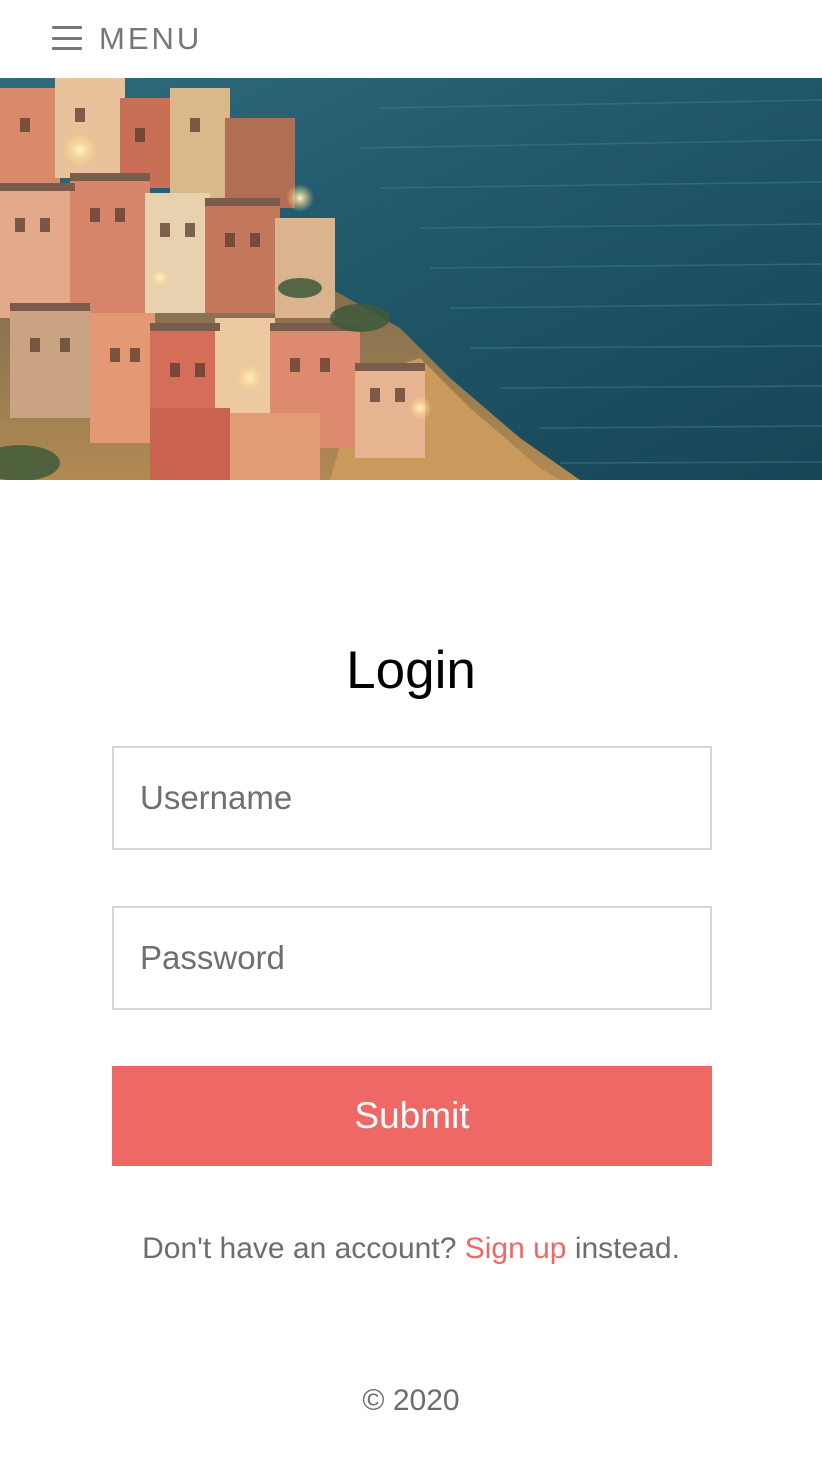 Image resolution: width=822 pixels, height=1466 pixels. What do you see at coordinates (627, 1248) in the screenshot?
I see `signup-suffix: instead.` at bounding box center [627, 1248].